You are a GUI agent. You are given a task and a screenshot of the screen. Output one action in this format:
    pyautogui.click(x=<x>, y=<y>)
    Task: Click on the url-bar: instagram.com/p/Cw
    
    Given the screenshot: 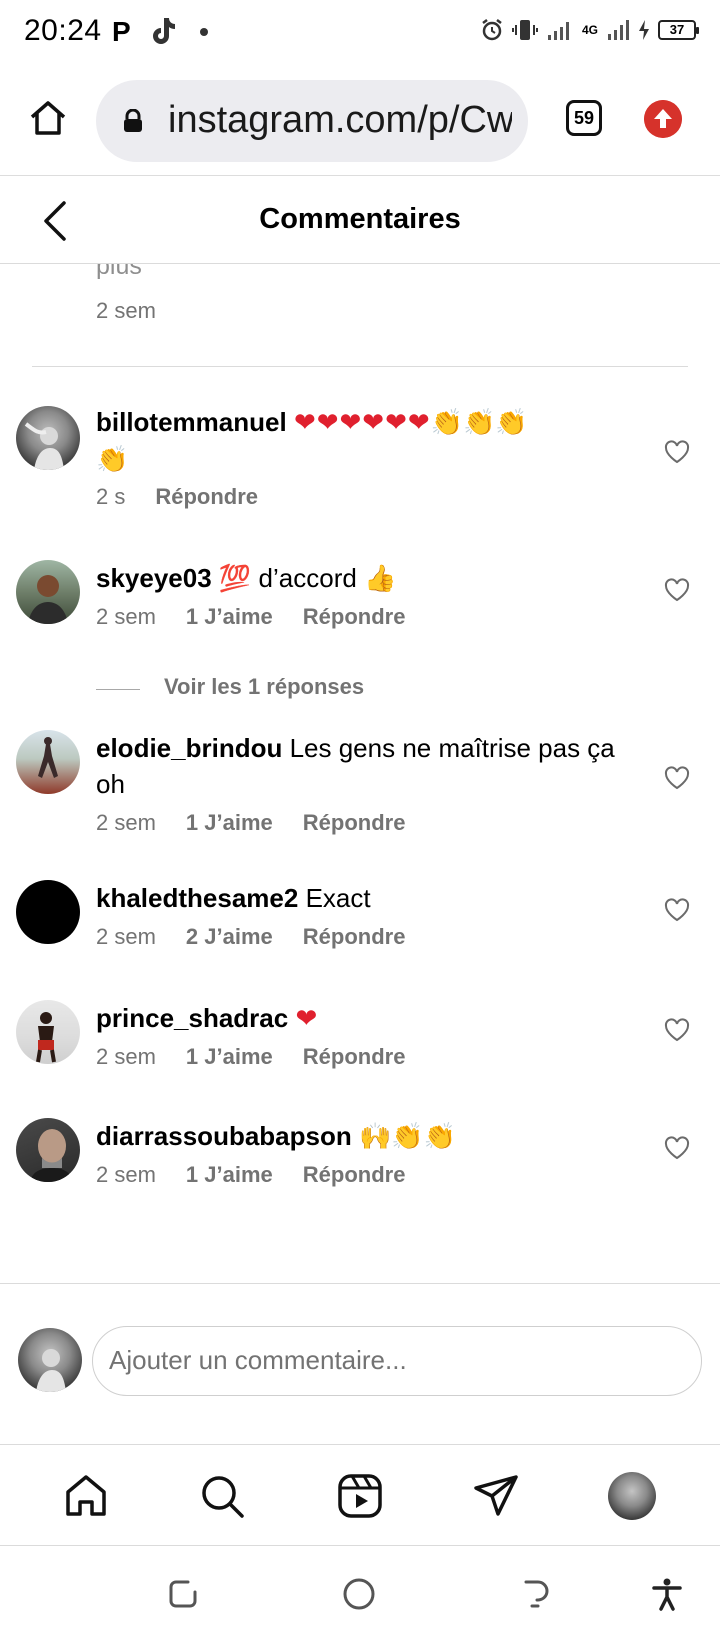 What is the action you would take?
    pyautogui.click(x=312, y=121)
    